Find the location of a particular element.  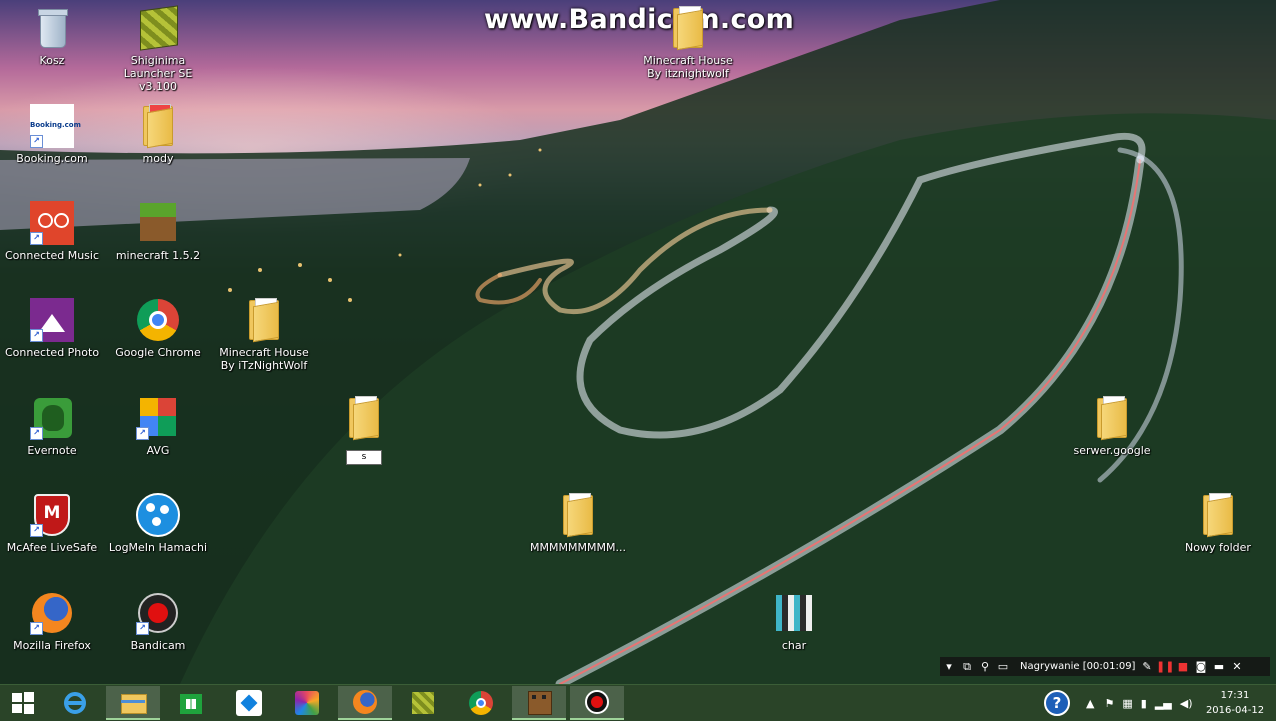

taskbar-file-explorer is located at coordinates (133, 703).